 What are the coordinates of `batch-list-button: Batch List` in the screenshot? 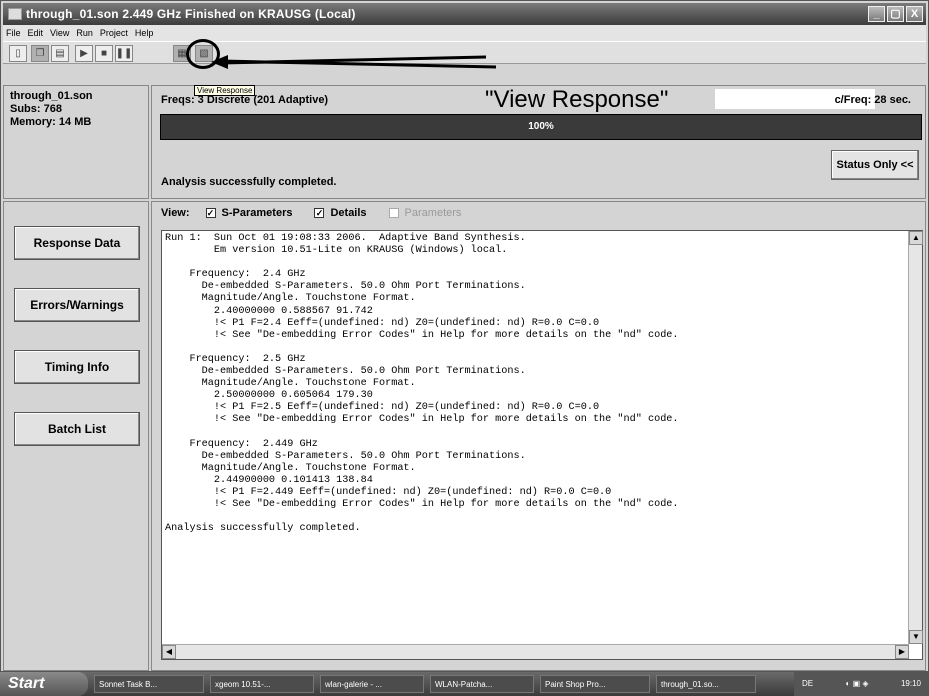 It's located at (77, 429).